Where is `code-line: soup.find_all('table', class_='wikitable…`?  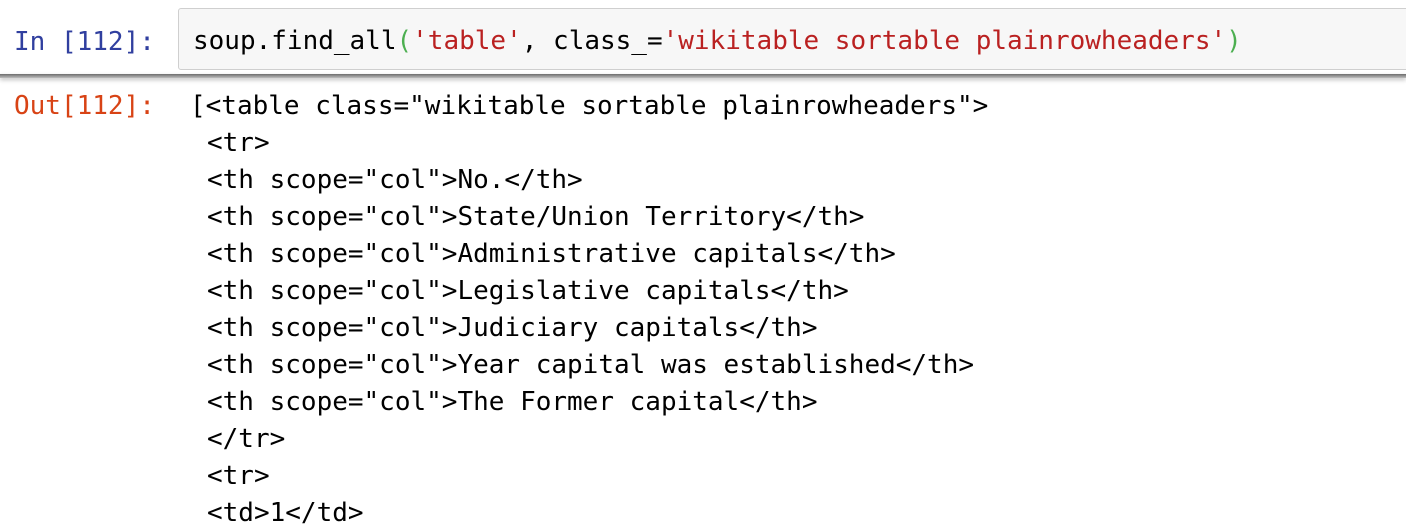
code-line: soup.find_all('table', class_='wikitable… is located at coordinates (717, 41).